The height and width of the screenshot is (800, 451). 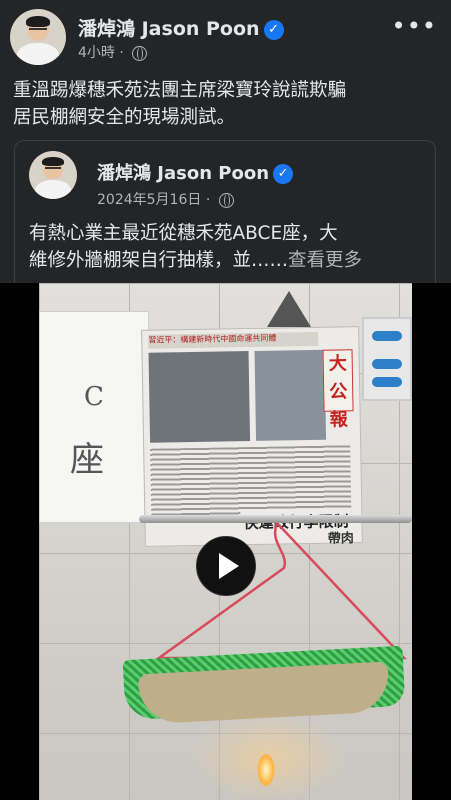 What do you see at coordinates (87, 460) in the screenshot?
I see `note-character: 座` at bounding box center [87, 460].